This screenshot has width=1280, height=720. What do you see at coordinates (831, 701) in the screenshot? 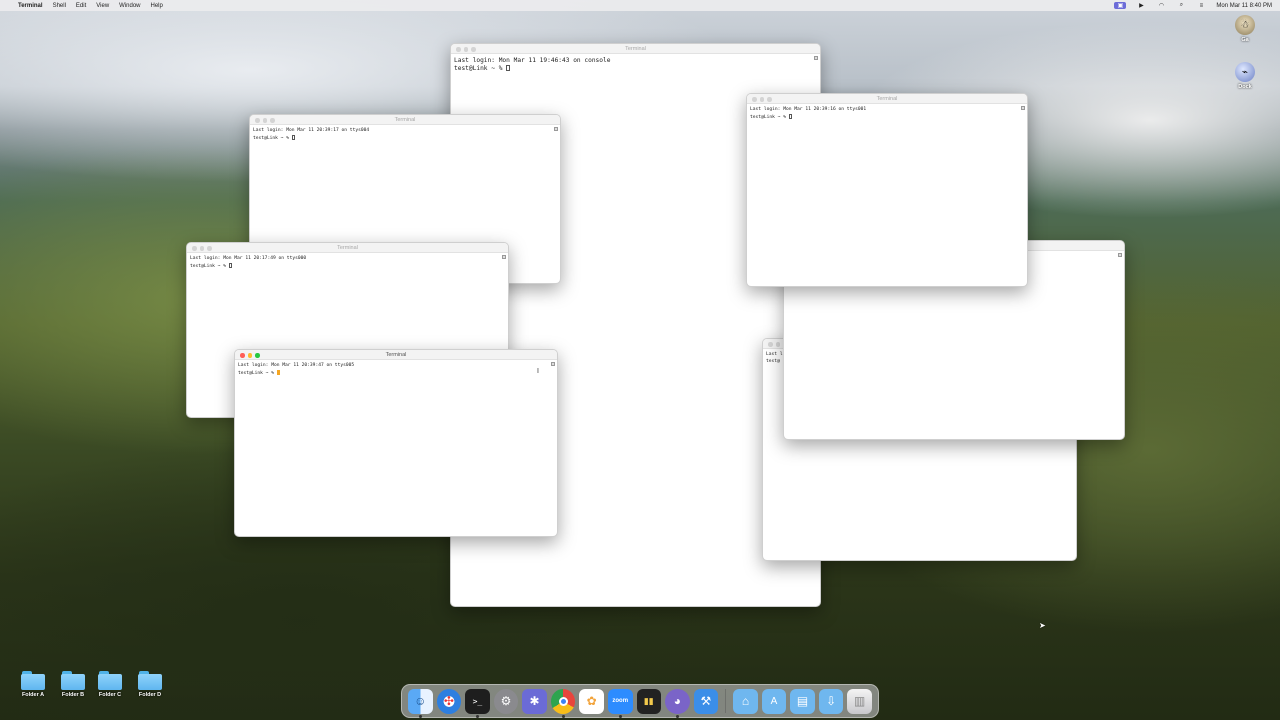
I see `downloads-folder-icon: ⇩` at bounding box center [831, 701].